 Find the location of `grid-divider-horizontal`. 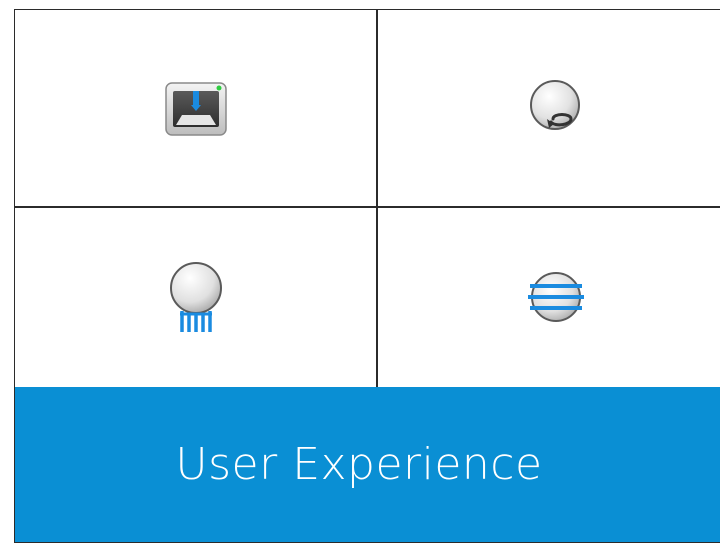

grid-divider-horizontal is located at coordinates (367, 207).